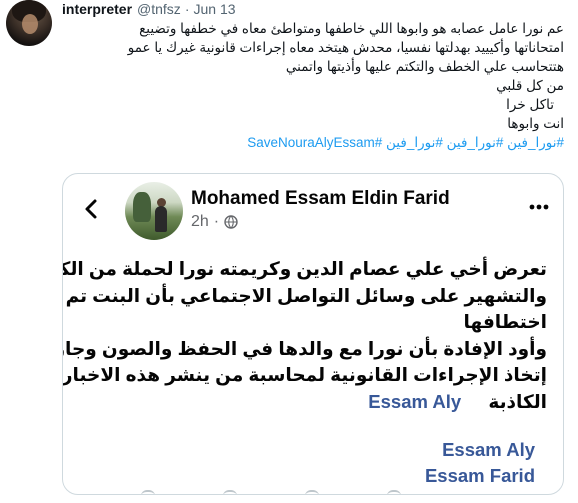  I want to click on profile-link: Essam Aly, so click(315, 450).